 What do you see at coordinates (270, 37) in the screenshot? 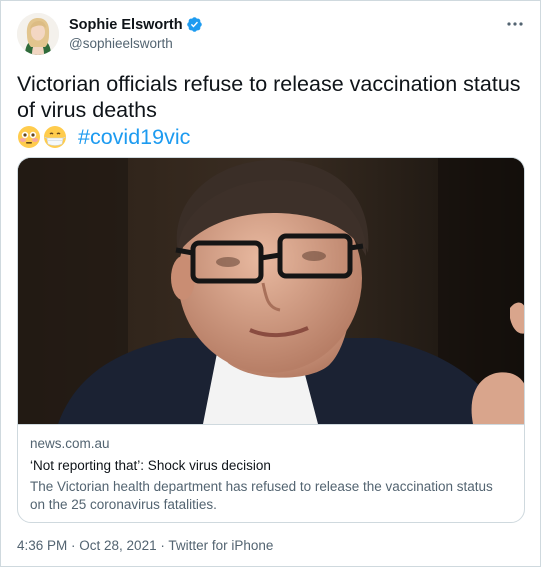
I see `tweet-header: Sophie Elsworth @sophieelsworth` at bounding box center [270, 37].